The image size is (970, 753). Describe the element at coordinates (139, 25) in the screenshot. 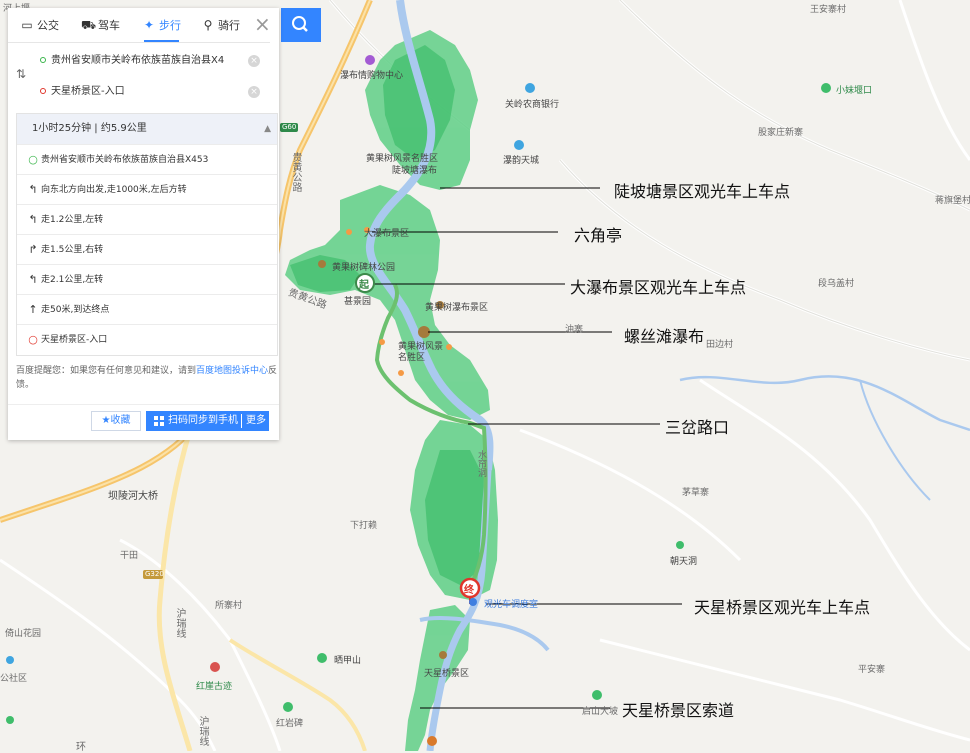

I see `travel-mode-tabs: ▭ 公交 ⛟ 驾车 ✦ 步行 ⚲ 骑行 ×` at that location.